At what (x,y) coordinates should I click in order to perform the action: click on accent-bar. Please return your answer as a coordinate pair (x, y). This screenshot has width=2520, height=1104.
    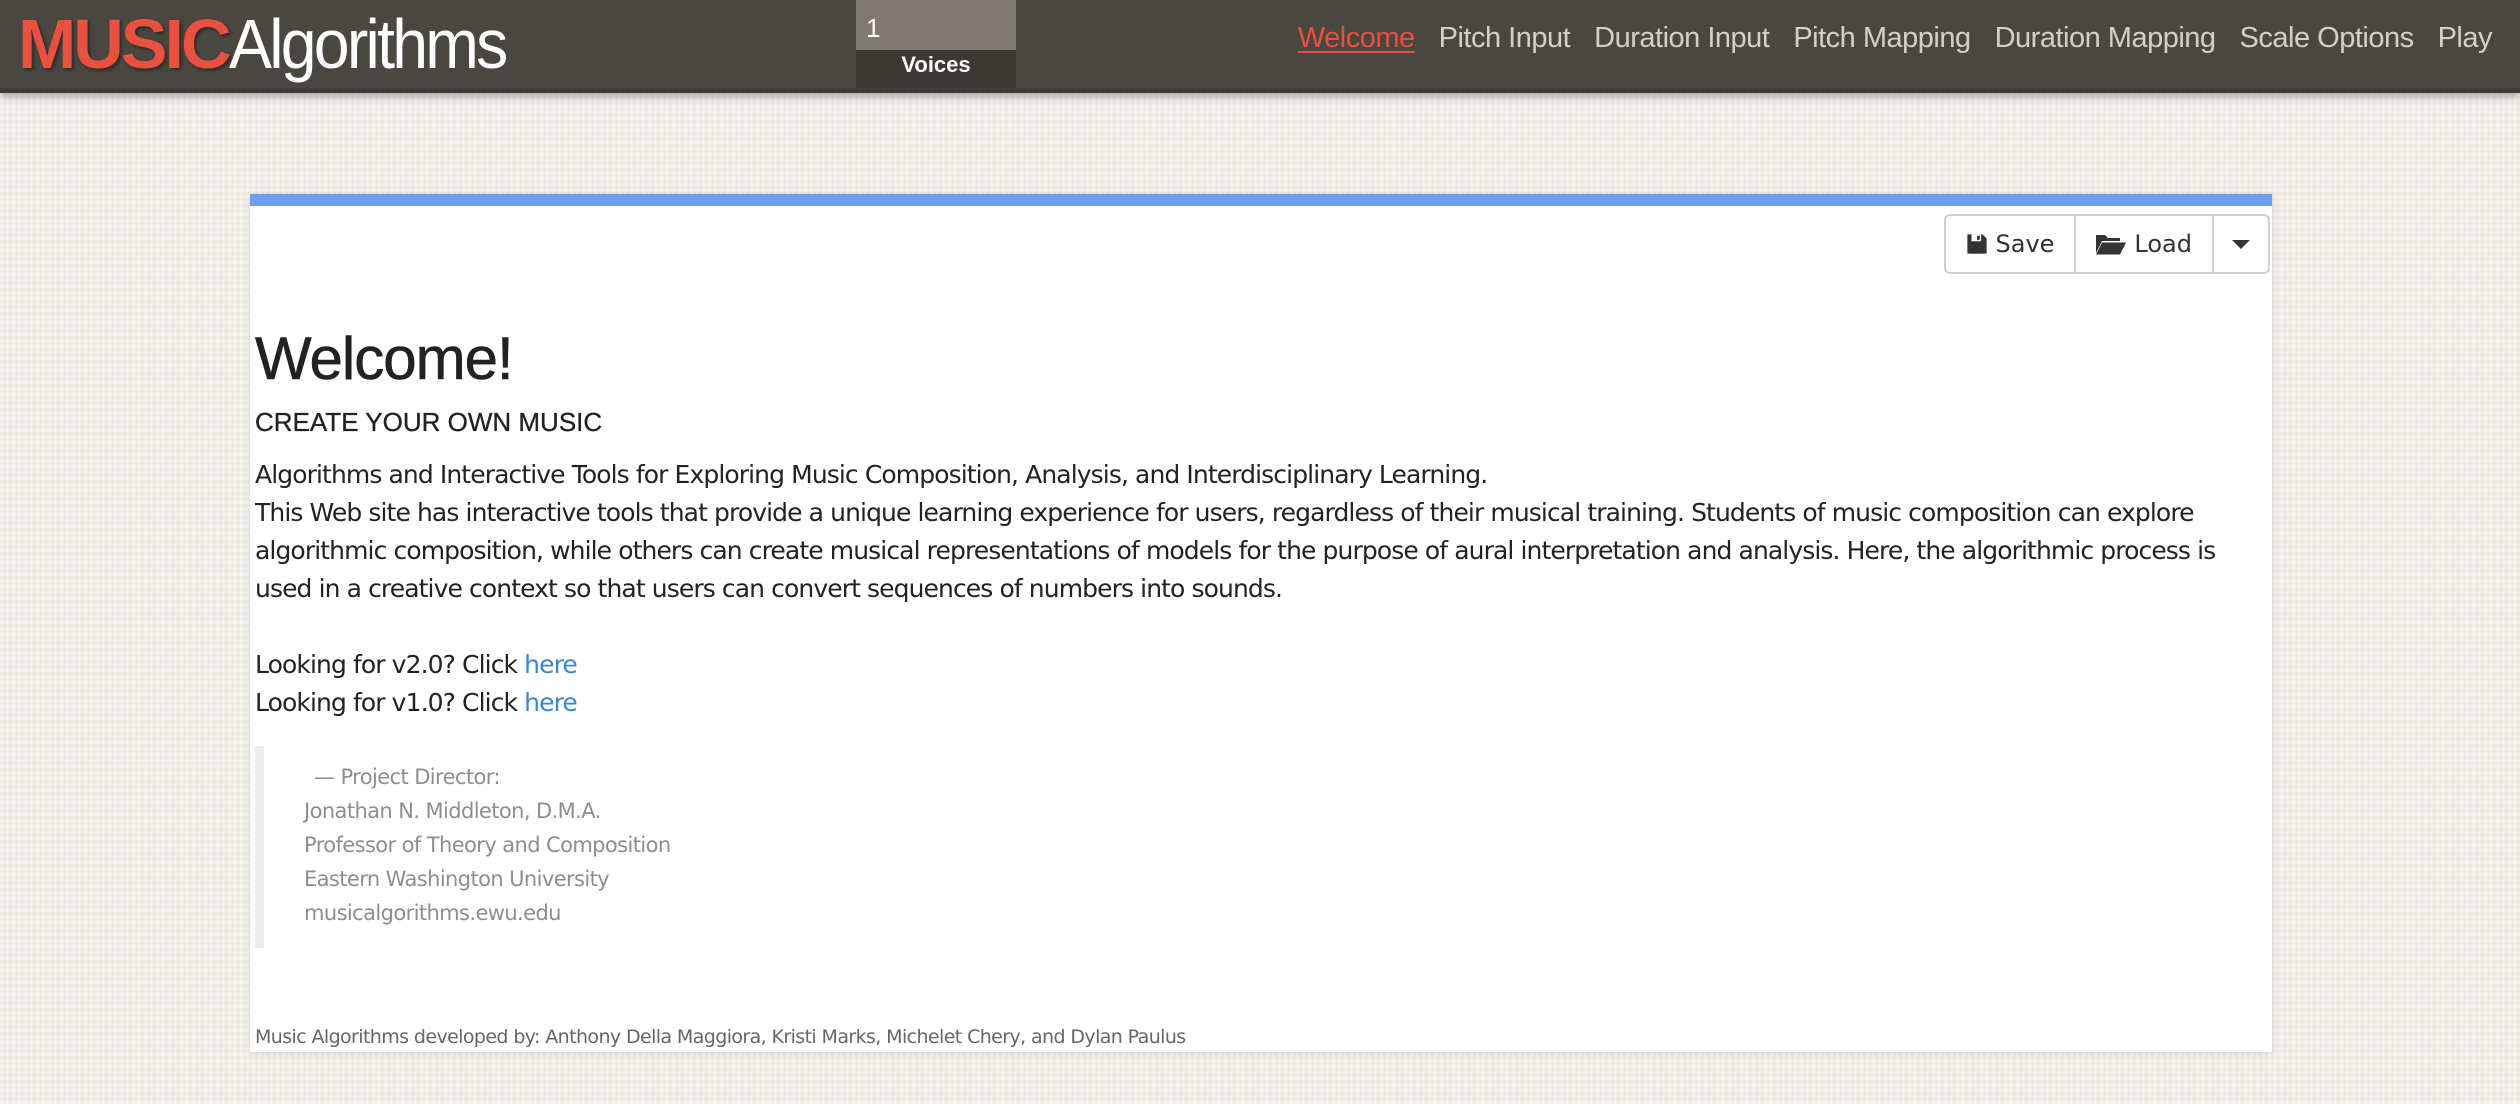
    Looking at the image, I should click on (1261, 200).